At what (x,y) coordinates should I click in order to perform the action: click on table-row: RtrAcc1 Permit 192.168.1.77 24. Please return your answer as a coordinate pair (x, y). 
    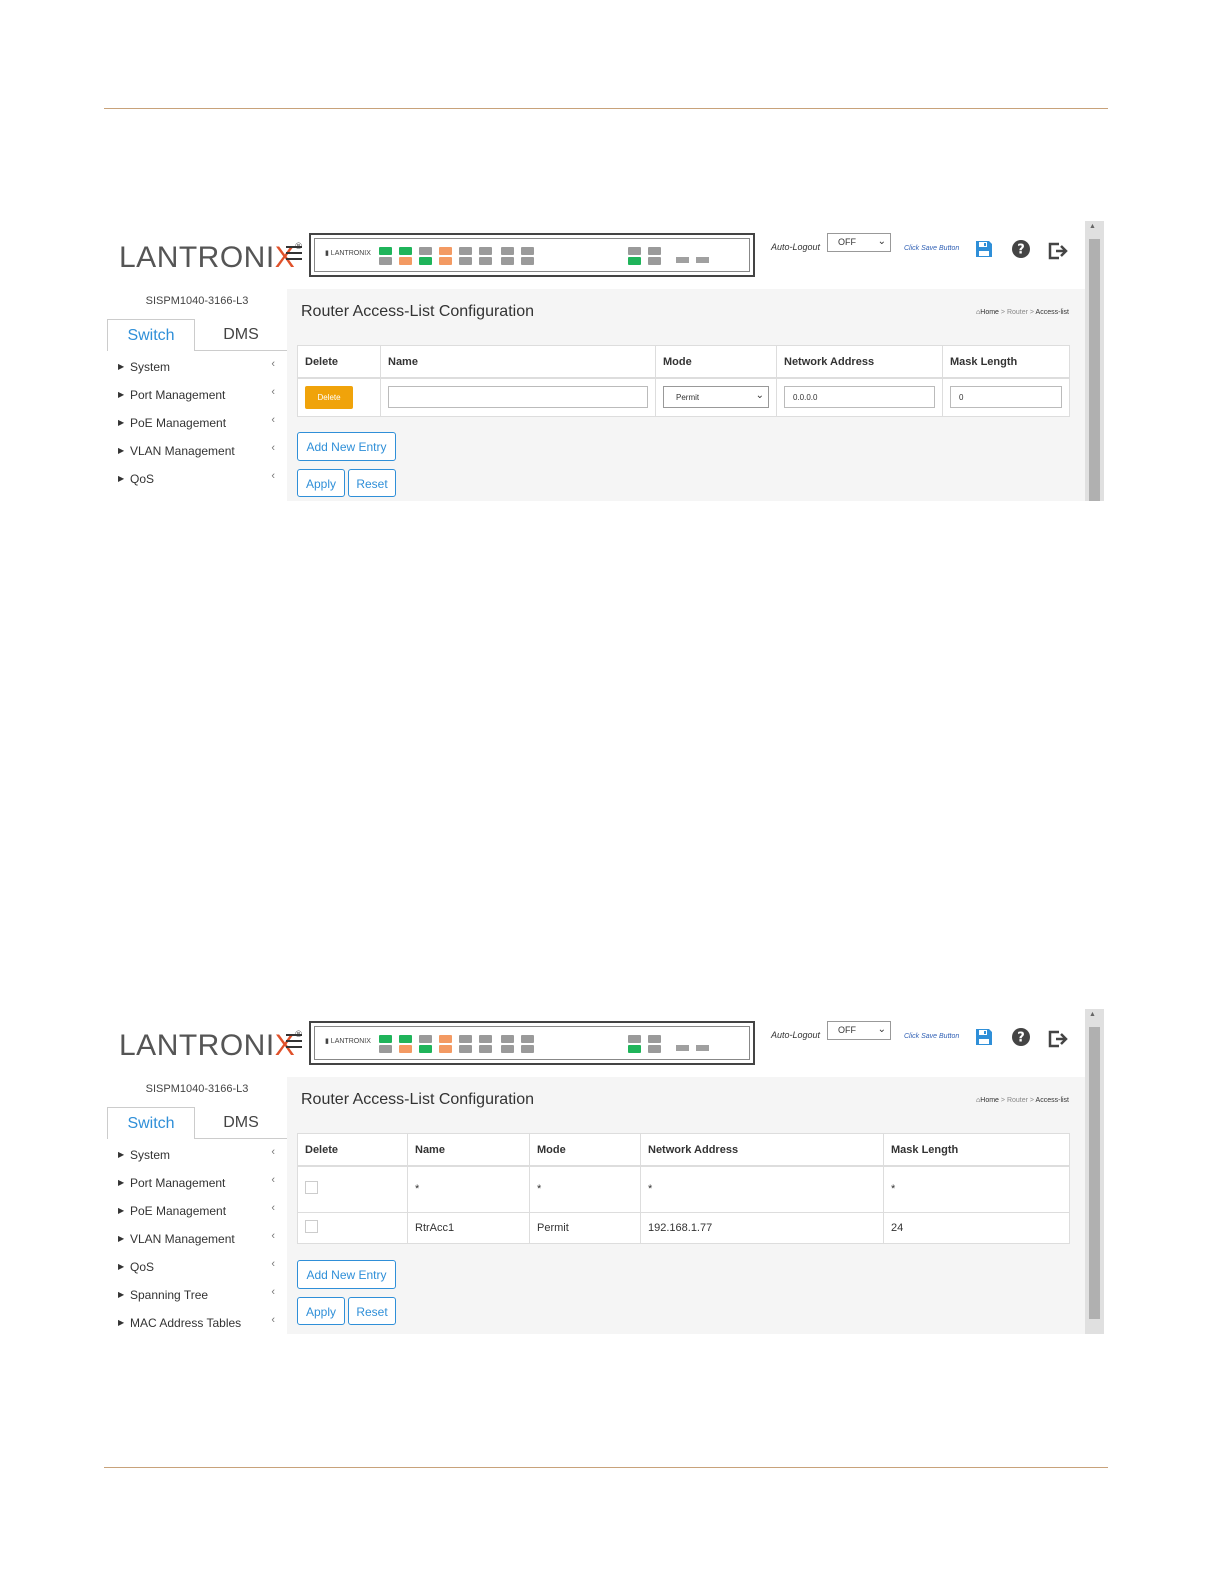
    Looking at the image, I should click on (683, 1227).